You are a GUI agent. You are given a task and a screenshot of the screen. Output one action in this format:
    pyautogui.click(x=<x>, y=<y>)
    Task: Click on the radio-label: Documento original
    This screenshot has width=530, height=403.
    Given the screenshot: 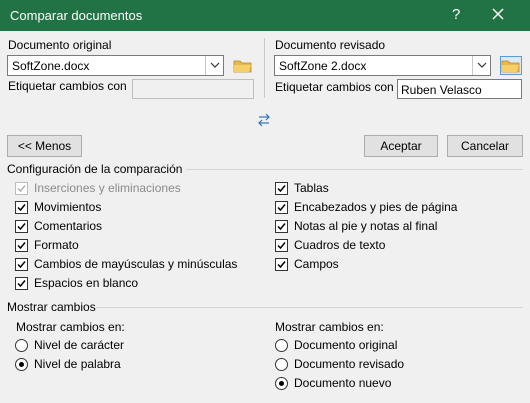 What is the action you would take?
    pyautogui.click(x=346, y=345)
    